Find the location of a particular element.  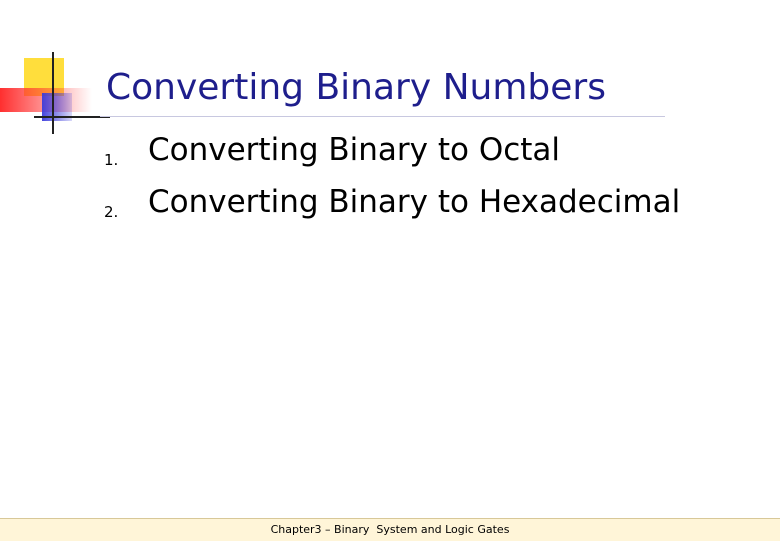

title-underline is located at coordinates (382, 116).